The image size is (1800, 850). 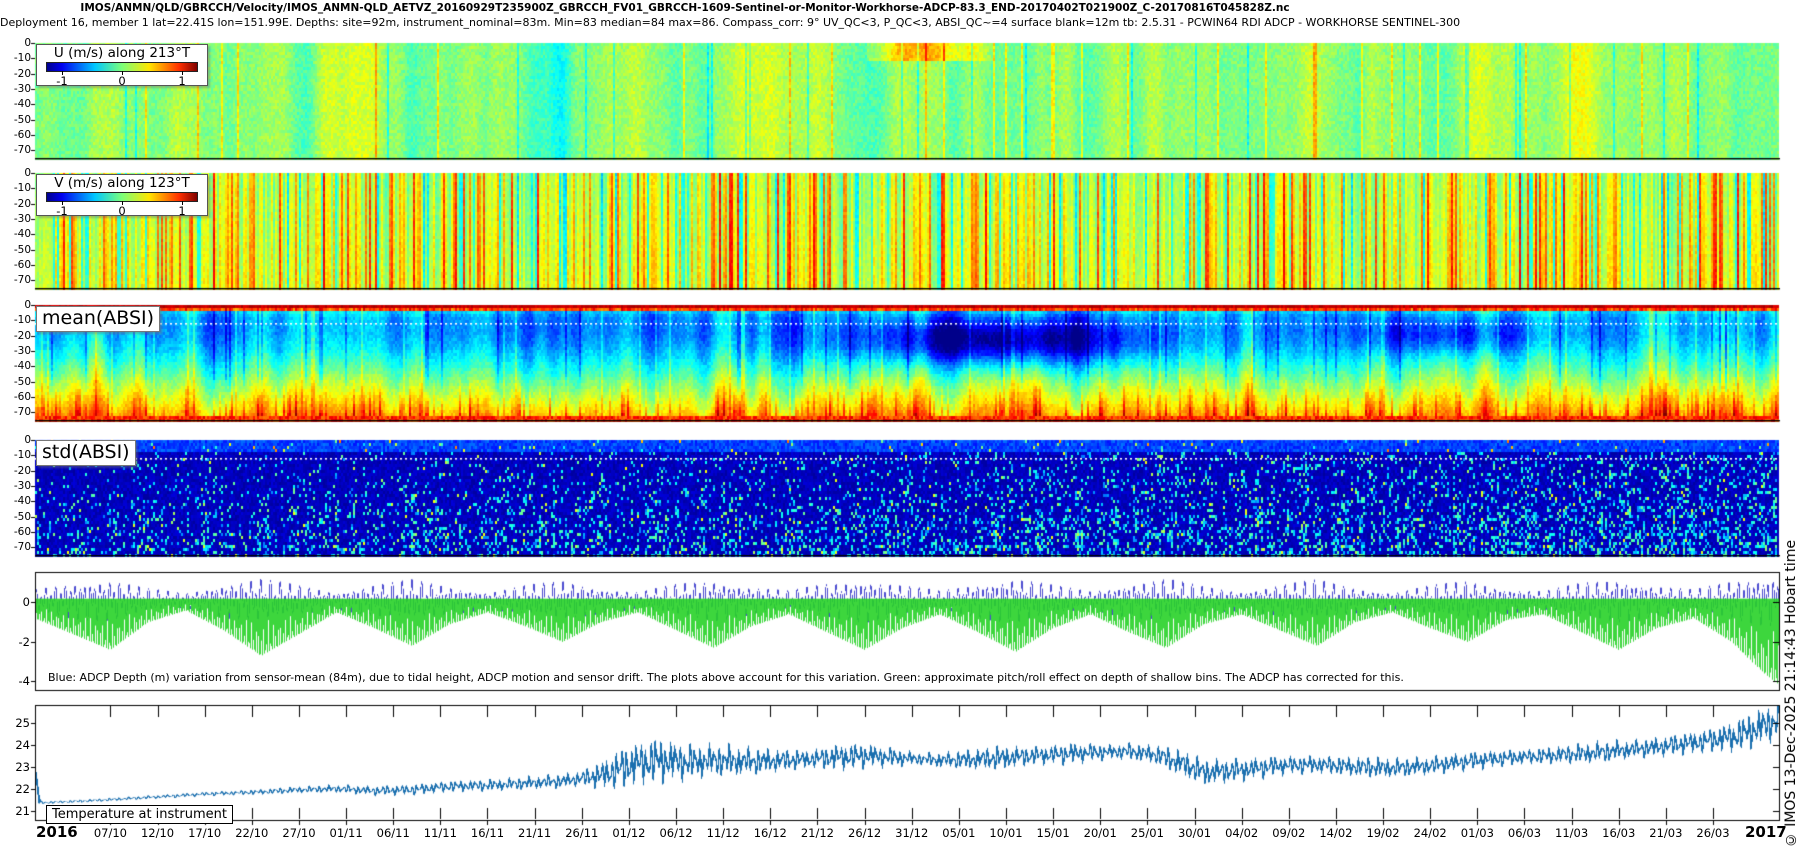 I want to click on date-tick-label: 11/11, so click(x=440, y=833).